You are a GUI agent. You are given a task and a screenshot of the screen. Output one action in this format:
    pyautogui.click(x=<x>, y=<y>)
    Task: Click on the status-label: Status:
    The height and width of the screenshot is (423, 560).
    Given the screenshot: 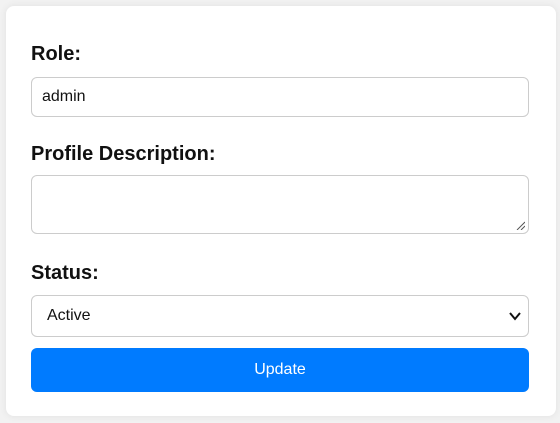 What is the action you would take?
    pyautogui.click(x=65, y=273)
    